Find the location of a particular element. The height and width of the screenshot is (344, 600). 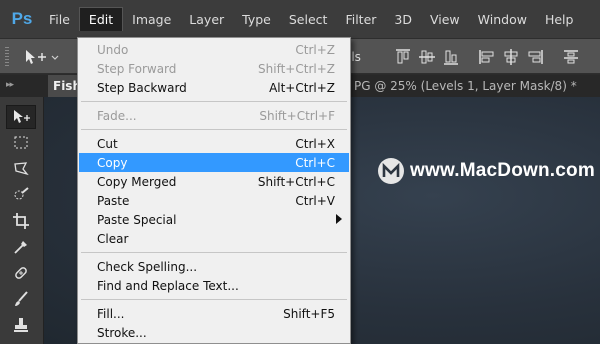

menu-item-paste: Paste Ctrl+V is located at coordinates (214, 200).